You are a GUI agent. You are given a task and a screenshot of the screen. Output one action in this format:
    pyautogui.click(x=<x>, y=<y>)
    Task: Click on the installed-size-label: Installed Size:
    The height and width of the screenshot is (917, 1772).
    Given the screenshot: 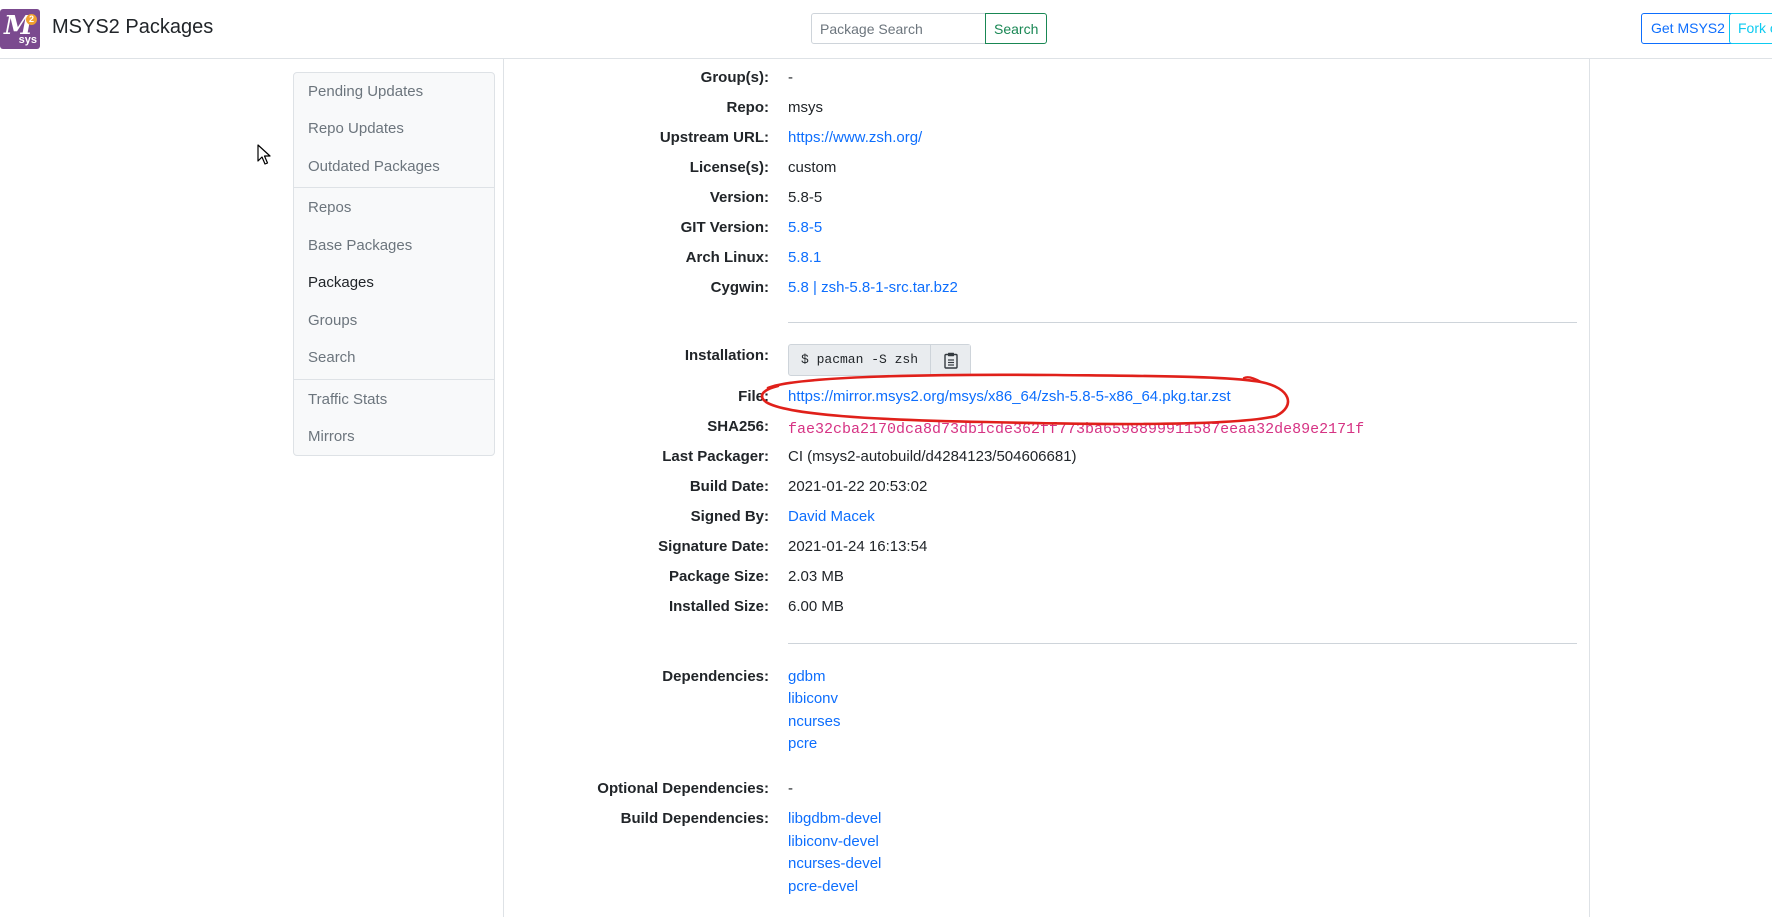 What is the action you would take?
    pyautogui.click(x=718, y=606)
    